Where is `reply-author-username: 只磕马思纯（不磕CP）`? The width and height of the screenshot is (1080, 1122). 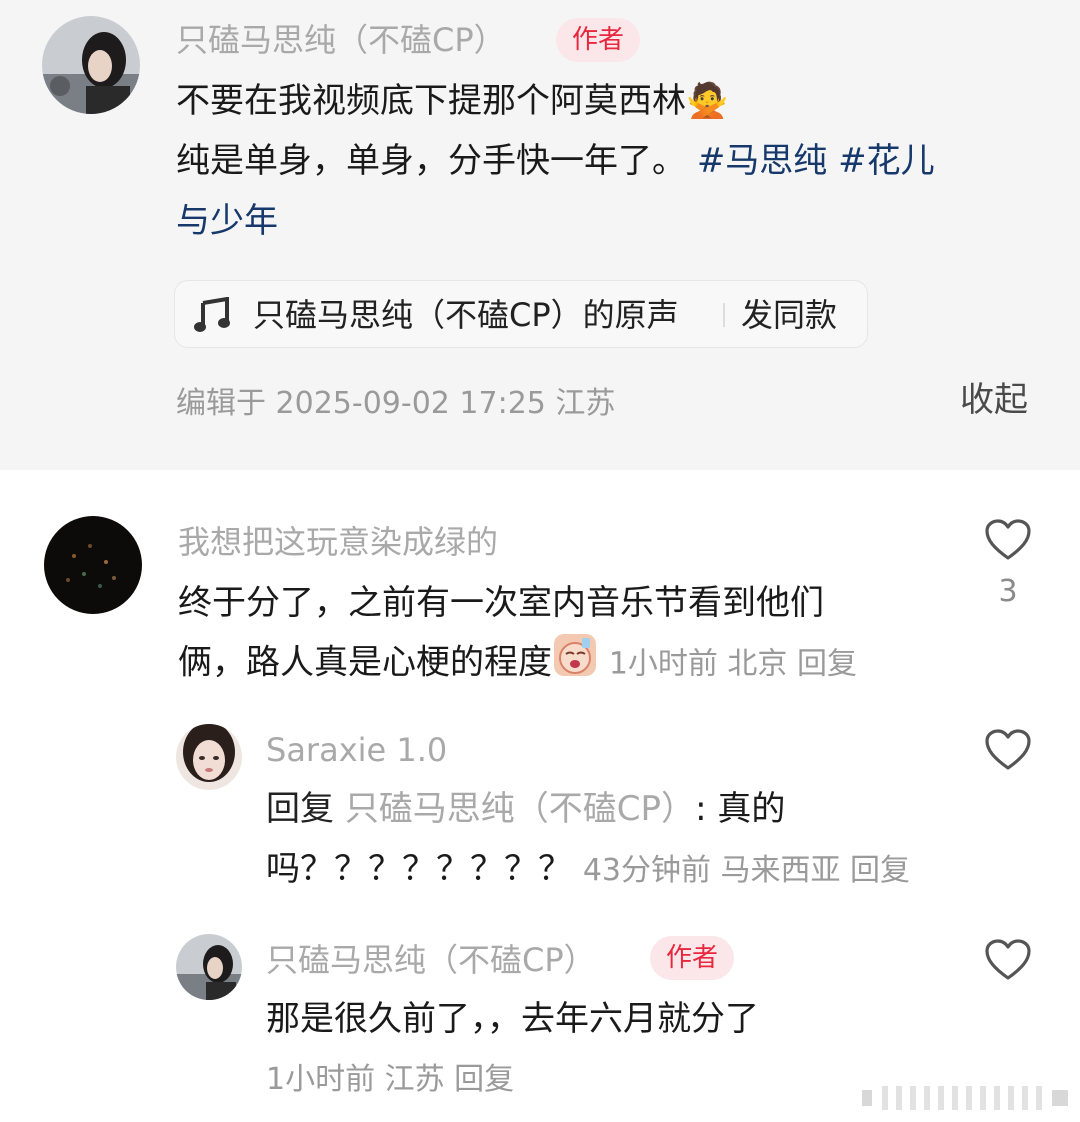
reply-author-username: 只磕马思纯（不磕CP） is located at coordinates (431, 960).